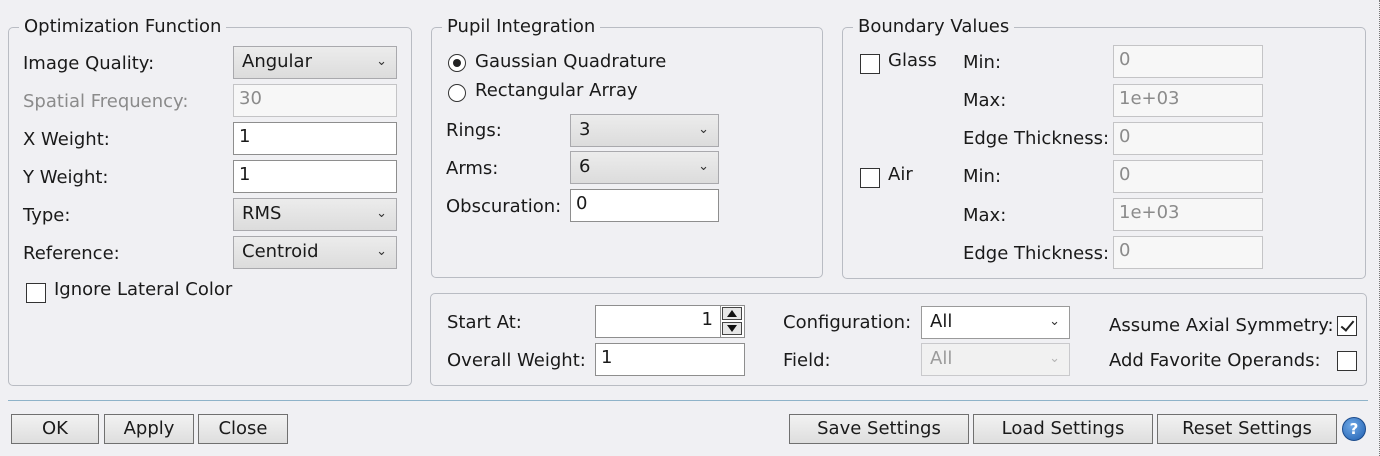 The width and height of the screenshot is (1380, 456). What do you see at coordinates (36, 293) in the screenshot?
I see `ignore-lateral-color-checkbox` at bounding box center [36, 293].